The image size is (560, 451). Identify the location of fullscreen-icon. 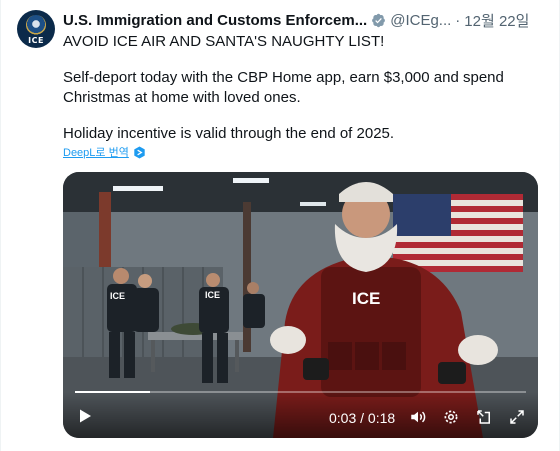
(517, 417).